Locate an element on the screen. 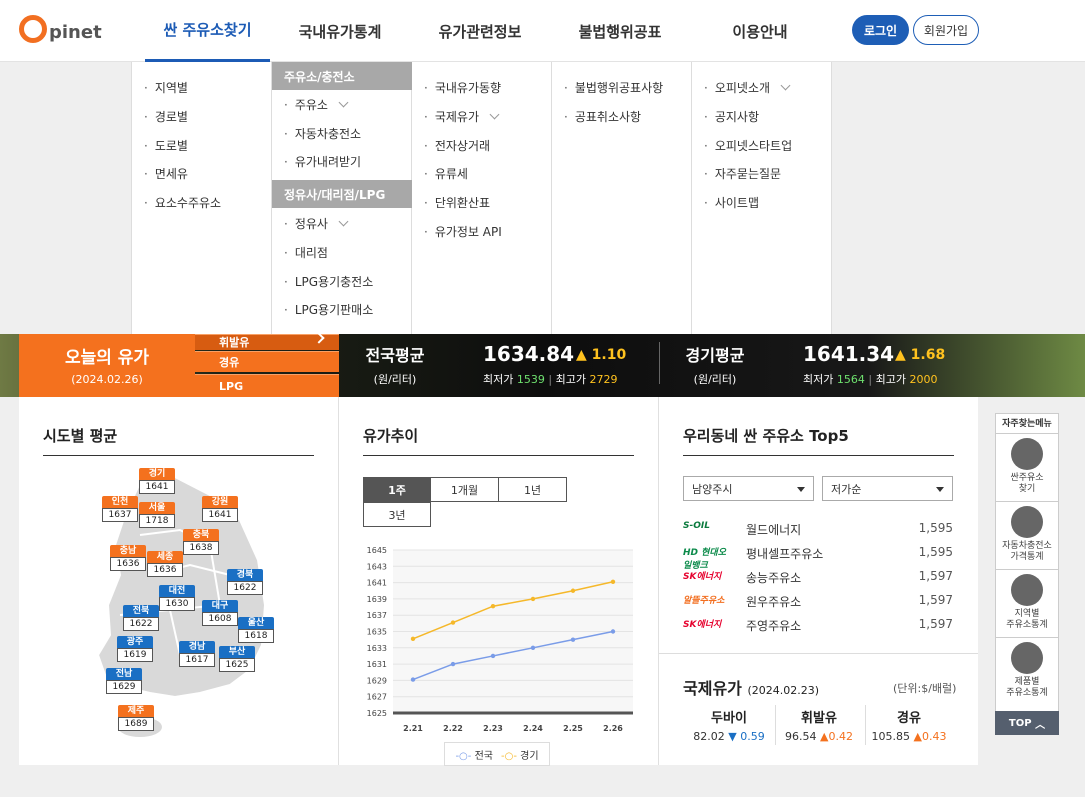 This screenshot has height=797, width=1085. top-button: TOP ︿ is located at coordinates (1027, 723).